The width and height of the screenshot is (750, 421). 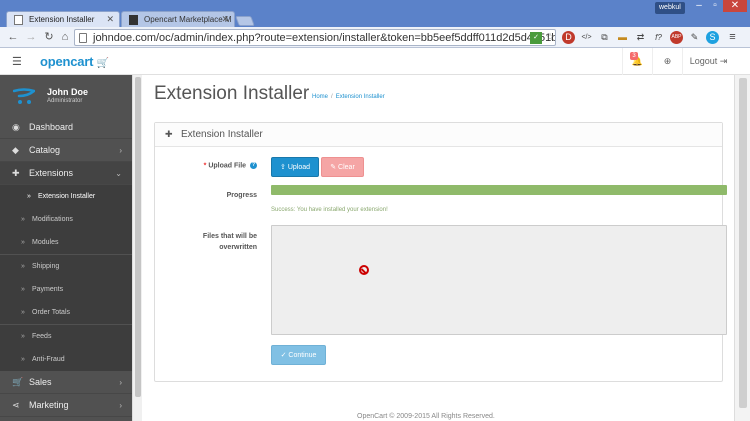 What do you see at coordinates (17, 61) in the screenshot?
I see `menu-toggle-icon: ☰` at bounding box center [17, 61].